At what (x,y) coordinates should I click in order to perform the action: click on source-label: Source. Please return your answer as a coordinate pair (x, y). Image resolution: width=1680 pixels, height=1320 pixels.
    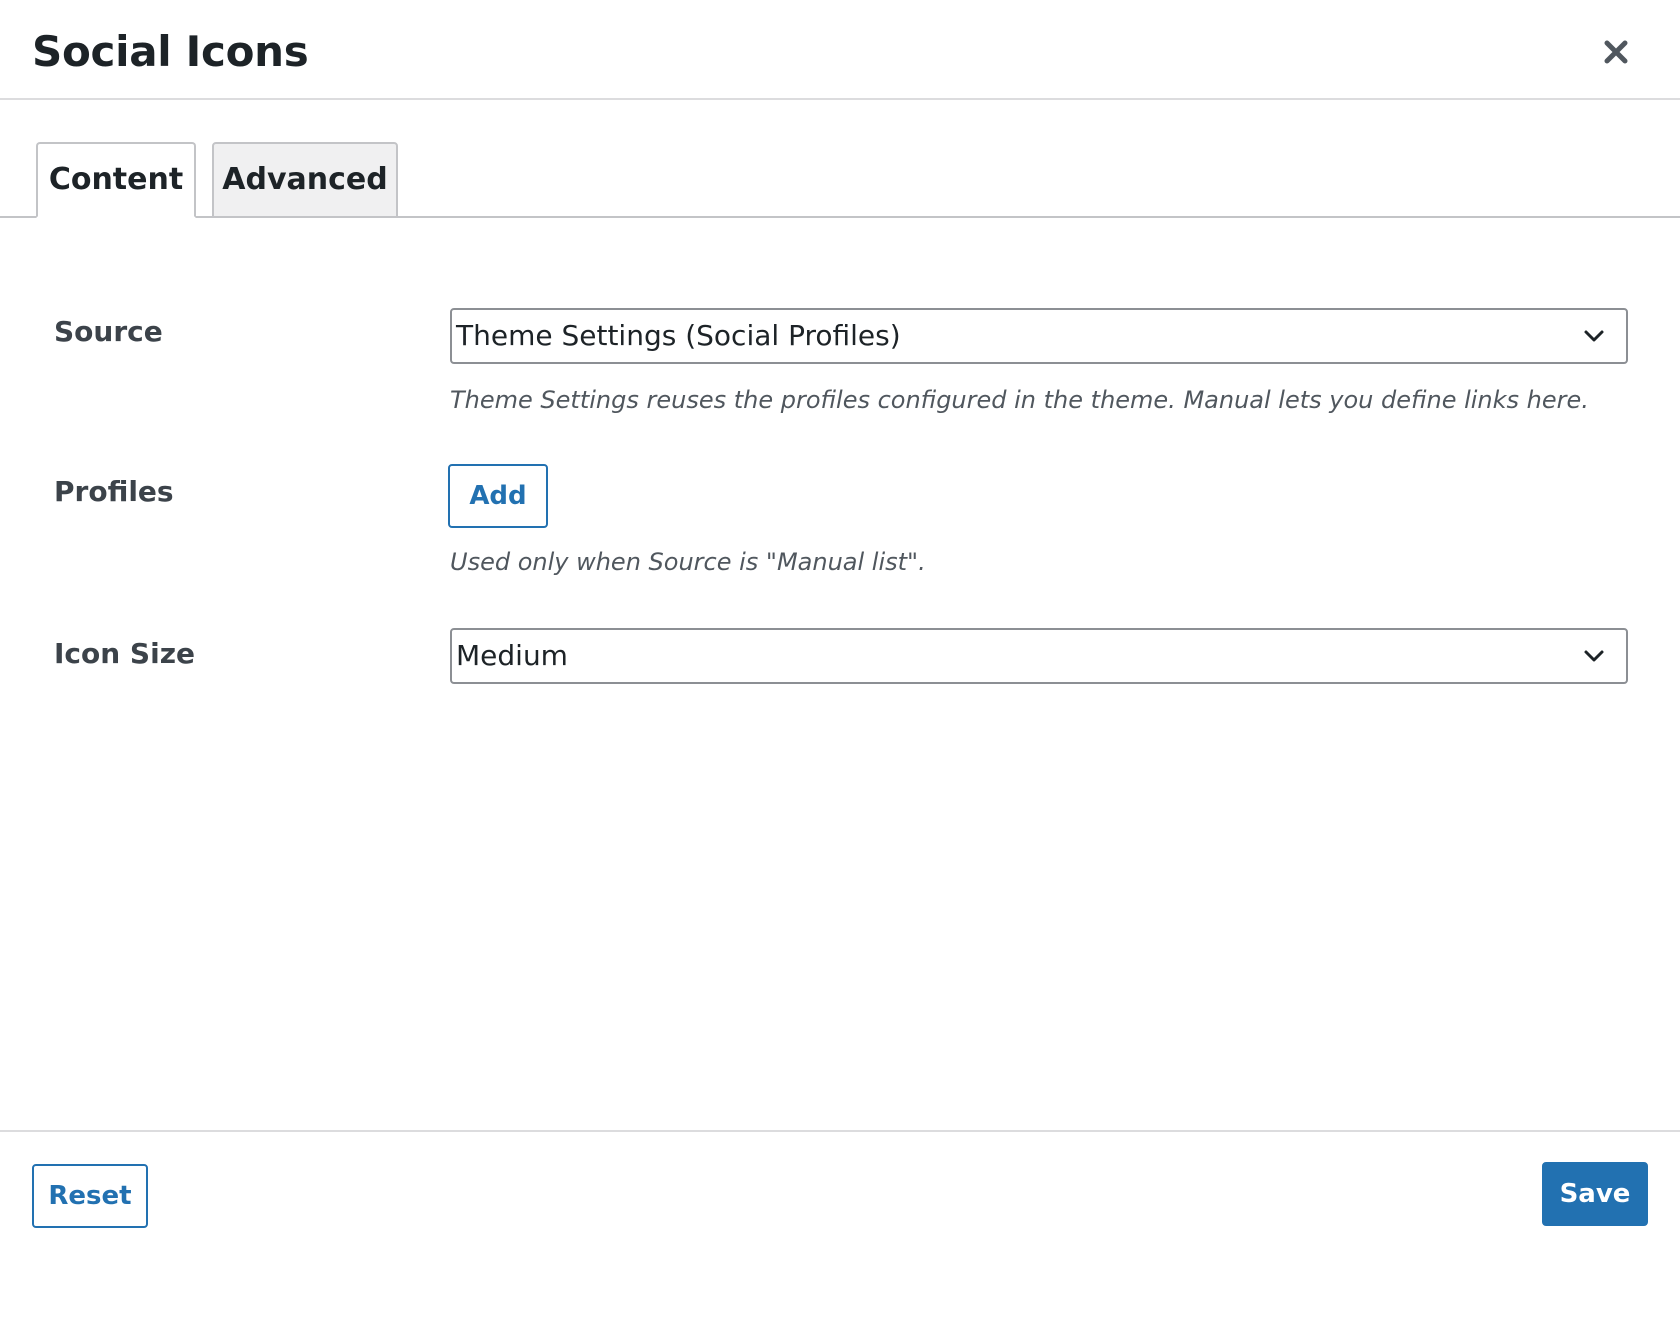
    Looking at the image, I should click on (108, 331).